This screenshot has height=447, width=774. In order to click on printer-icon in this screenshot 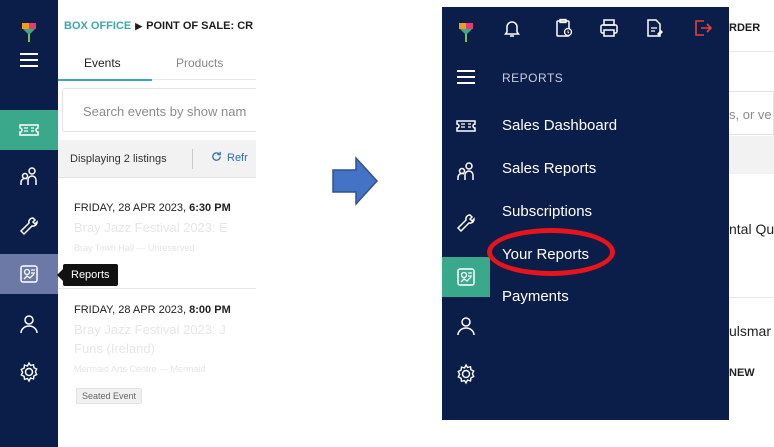, I will do `click(609, 28)`.